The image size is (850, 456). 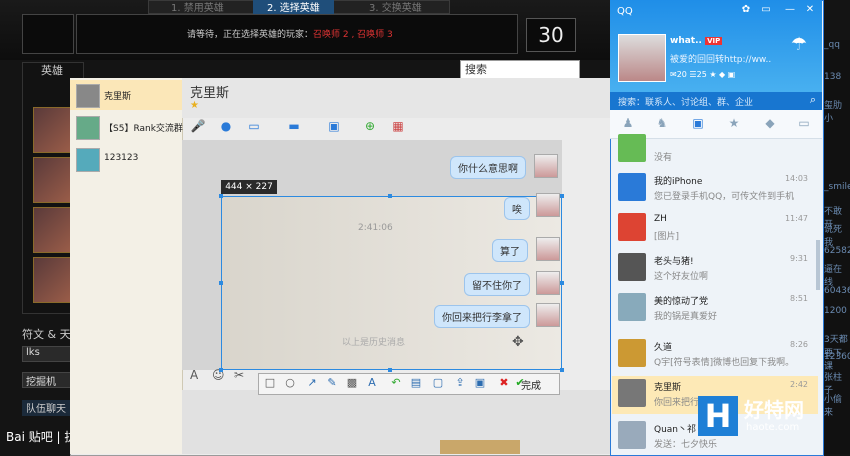 I want to click on send-button, so click(x=480, y=447).